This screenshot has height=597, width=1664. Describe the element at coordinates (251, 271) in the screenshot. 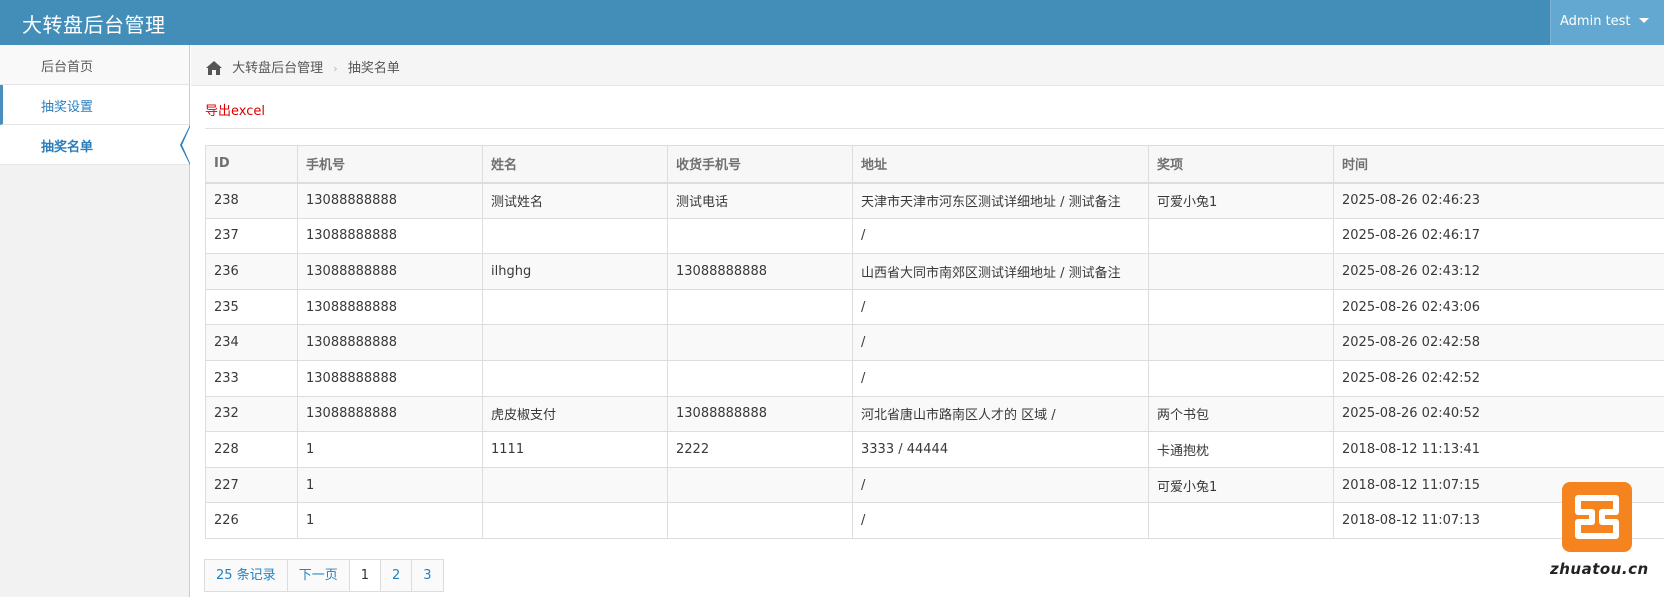

I see `table-cell: 236` at that location.